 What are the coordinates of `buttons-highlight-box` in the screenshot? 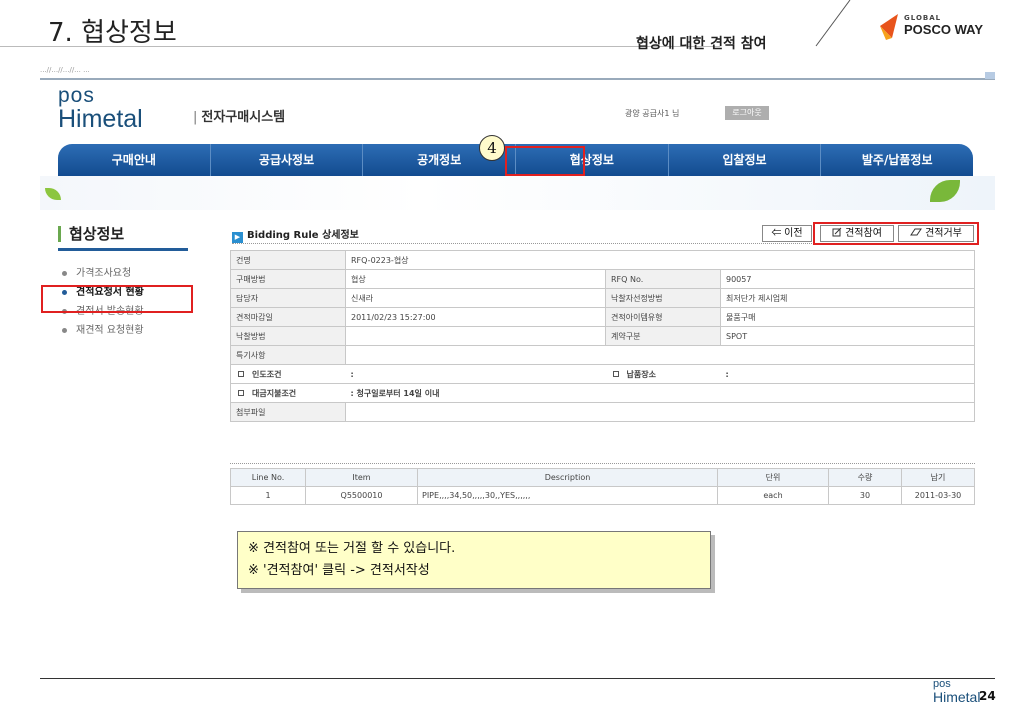 It's located at (896, 233).